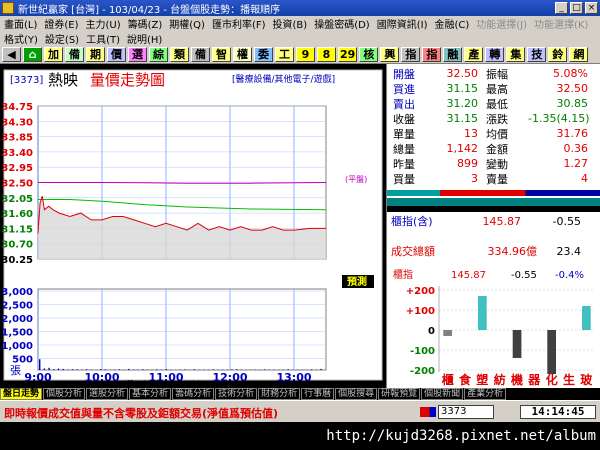 This screenshot has width=600, height=450. Describe the element at coordinates (17, 214) in the screenshot. I see `price-tick-label: 31.60` at that location.